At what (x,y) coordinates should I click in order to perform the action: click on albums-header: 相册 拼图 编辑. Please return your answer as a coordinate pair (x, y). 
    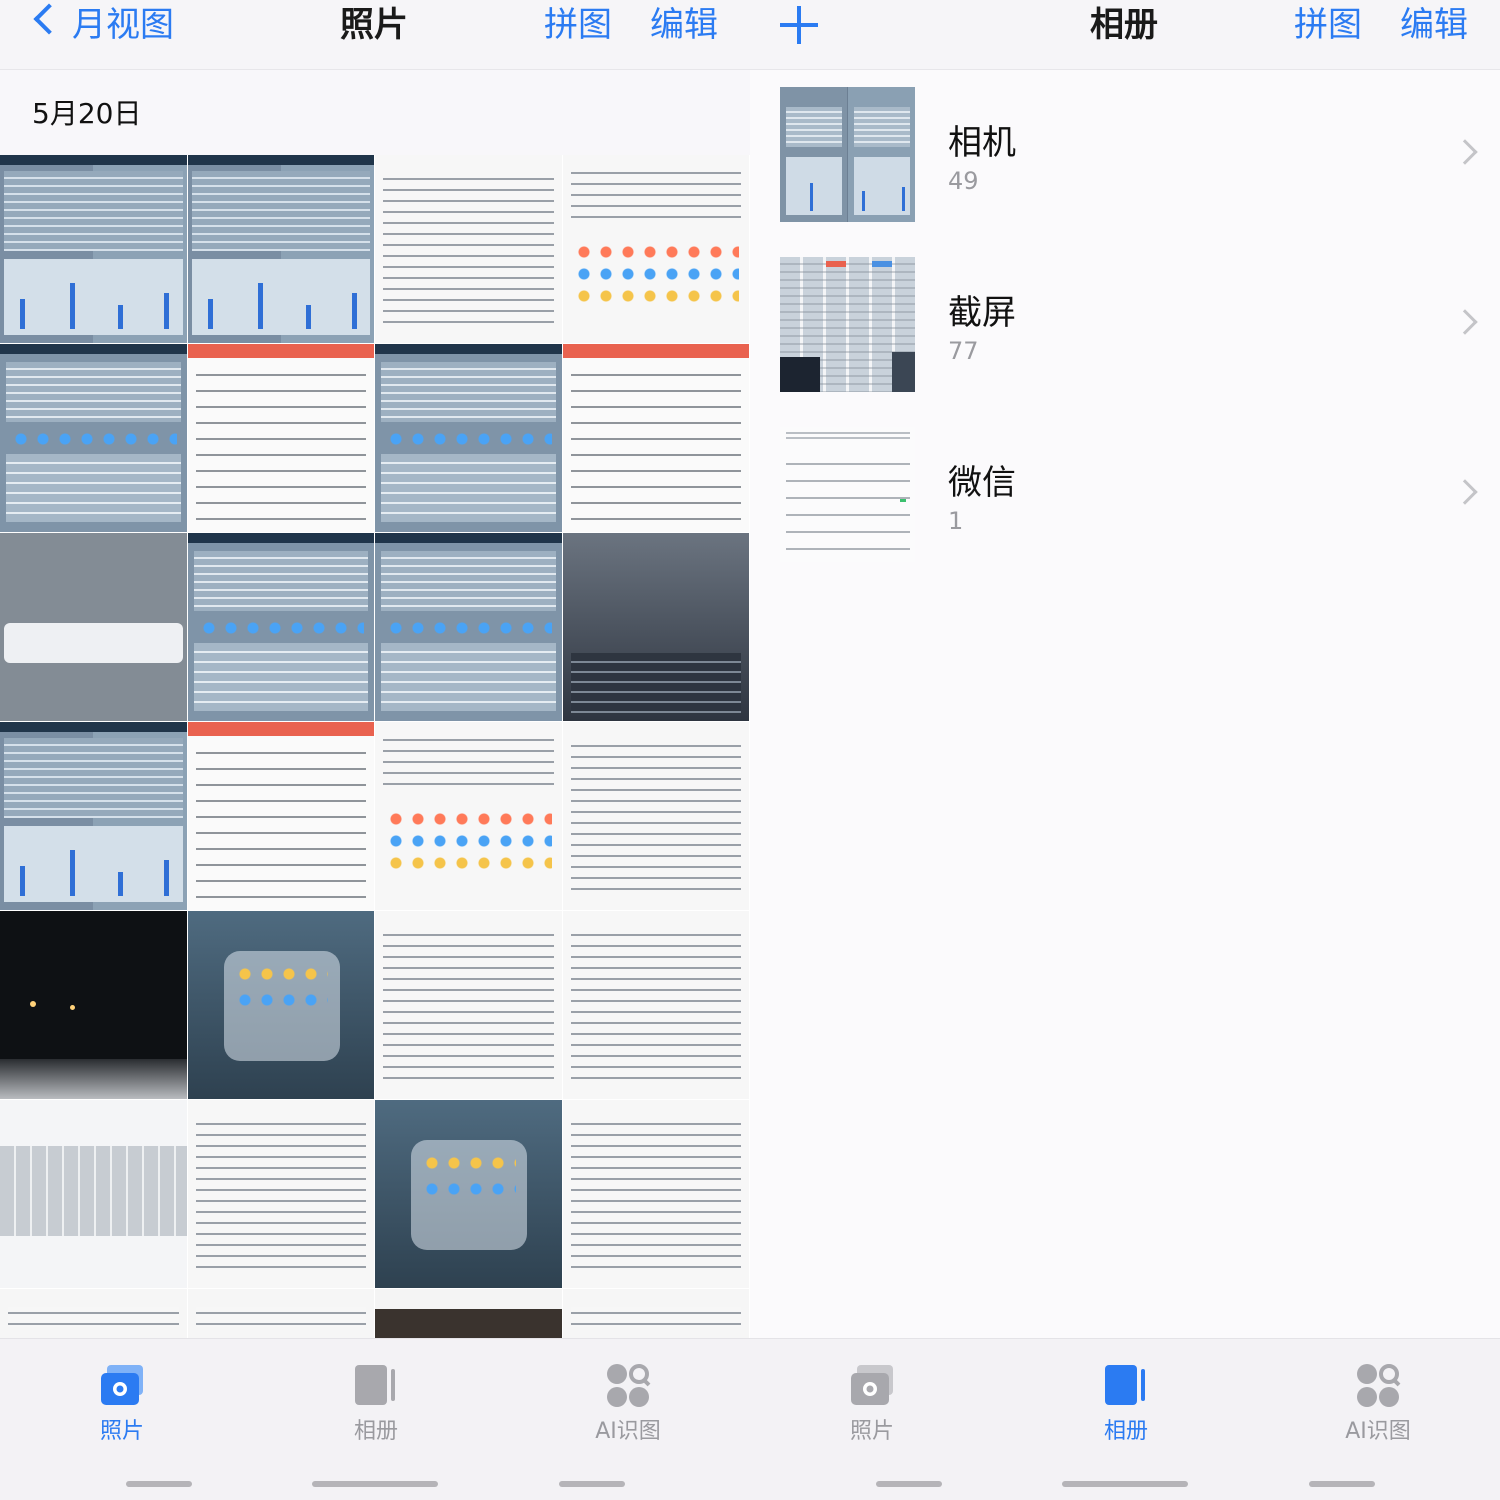
    Looking at the image, I should click on (1125, 35).